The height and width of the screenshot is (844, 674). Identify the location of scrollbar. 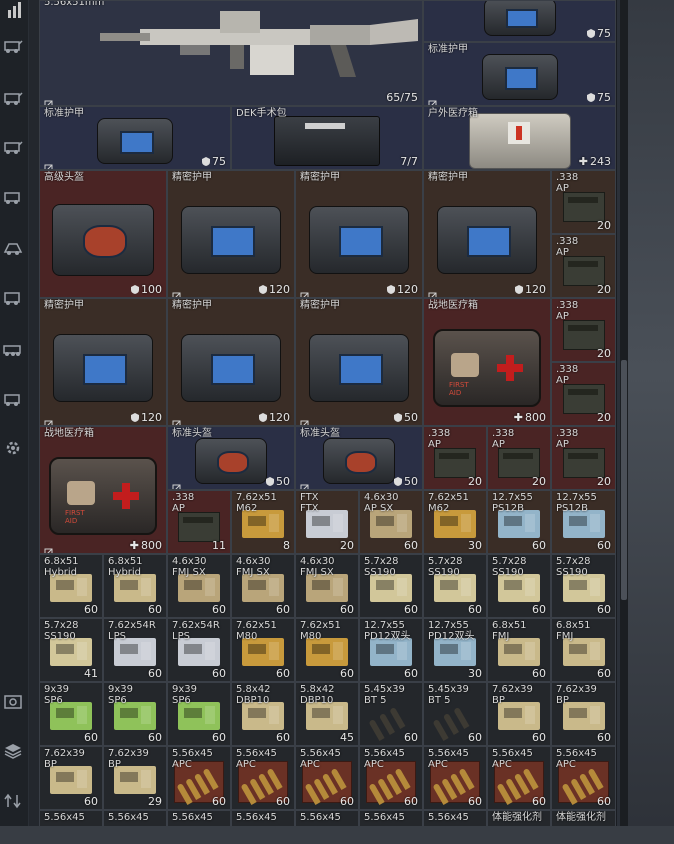
(624, 413).